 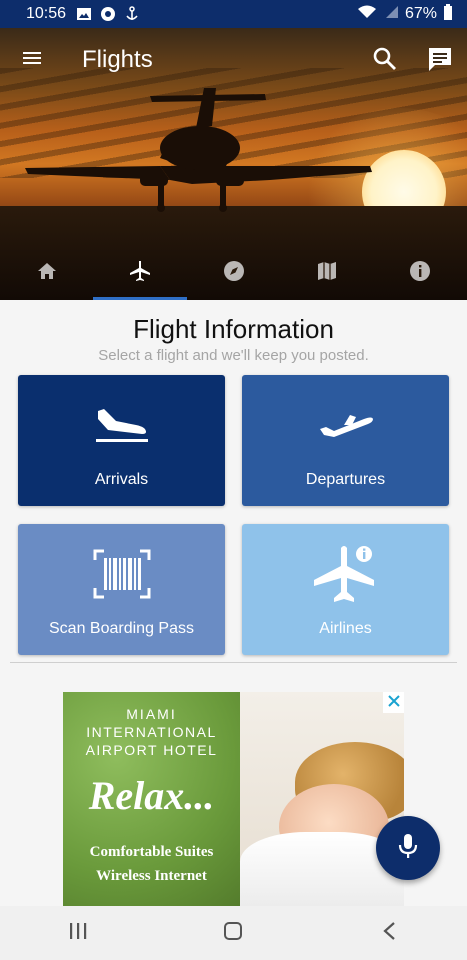 I want to click on battery-icon, so click(x=448, y=14).